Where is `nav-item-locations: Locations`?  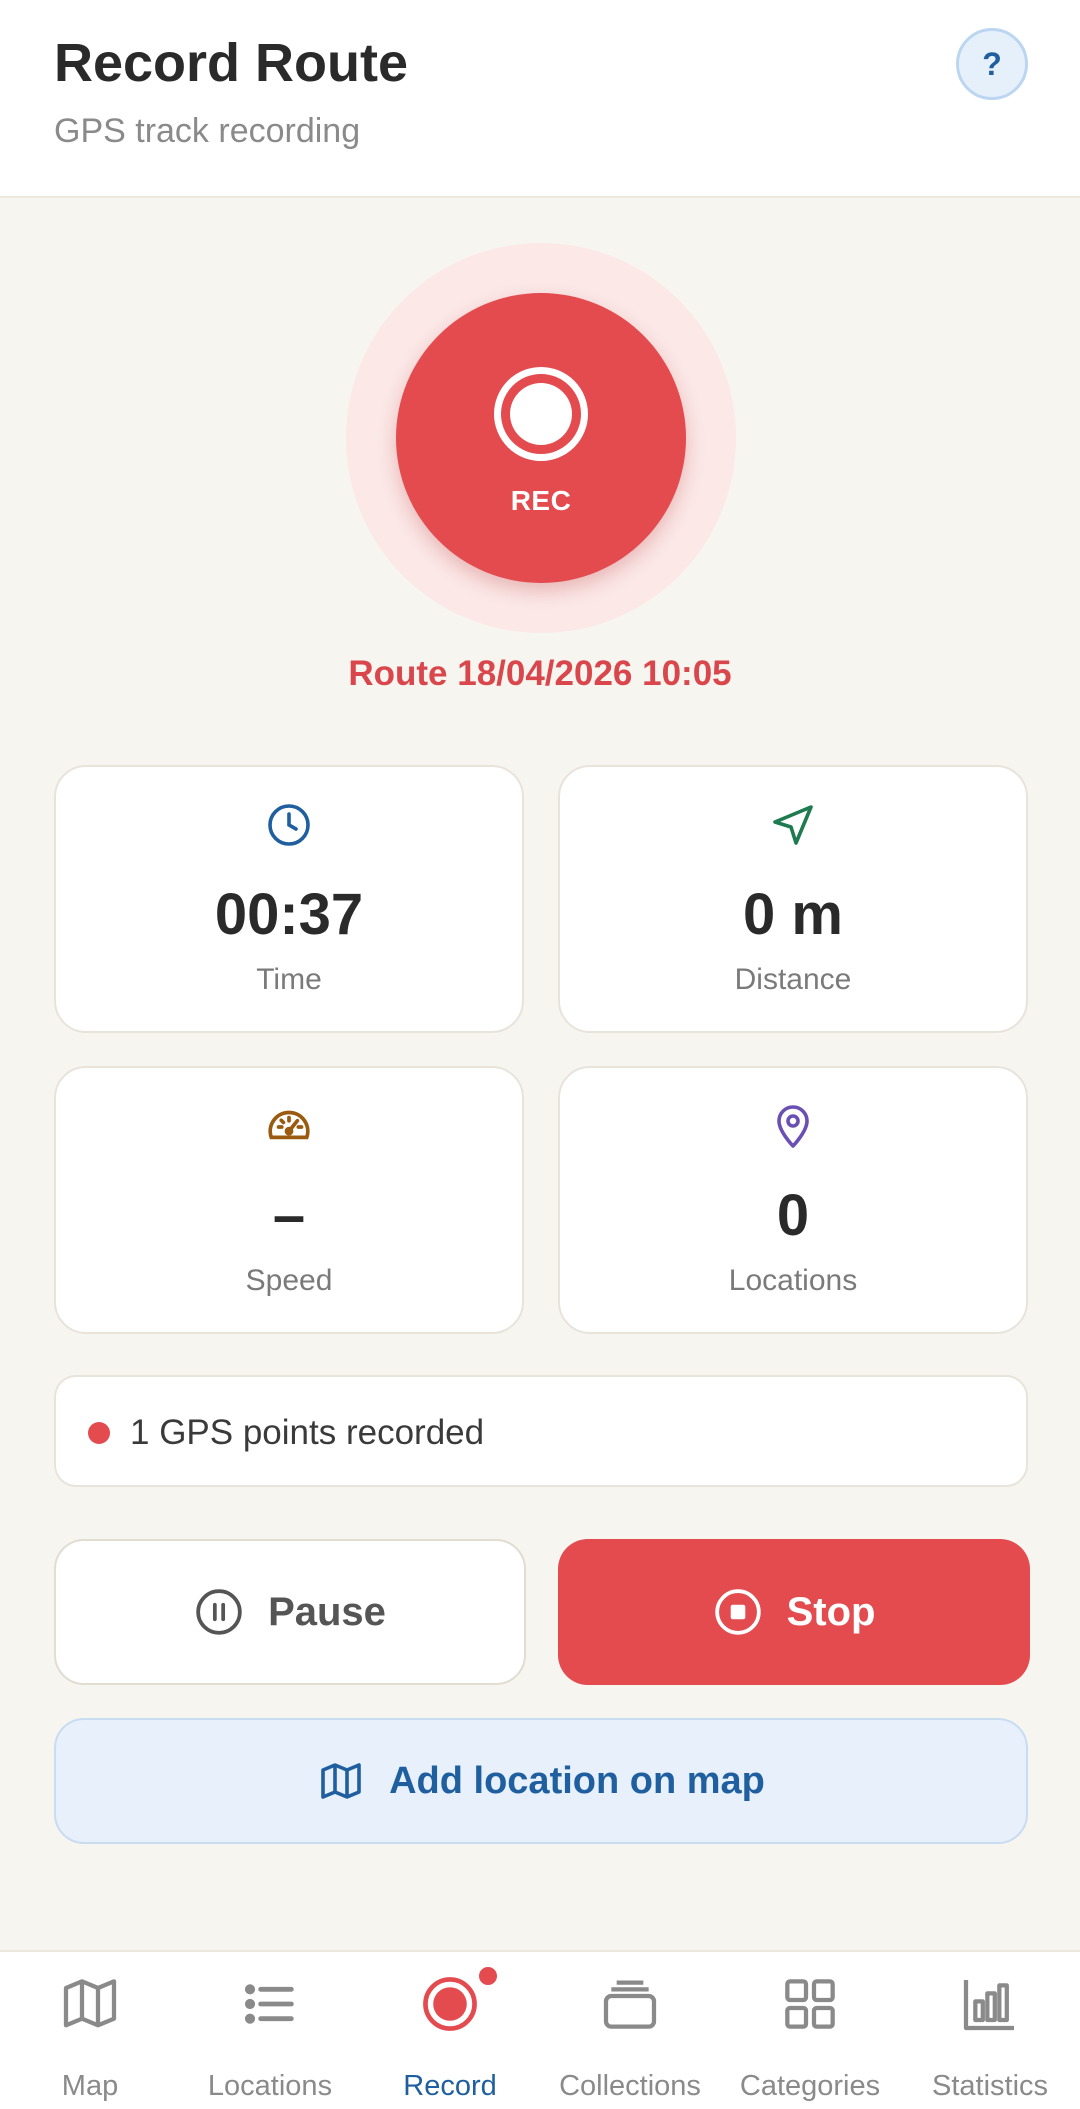
nav-item-locations: Locations is located at coordinates (270, 2030).